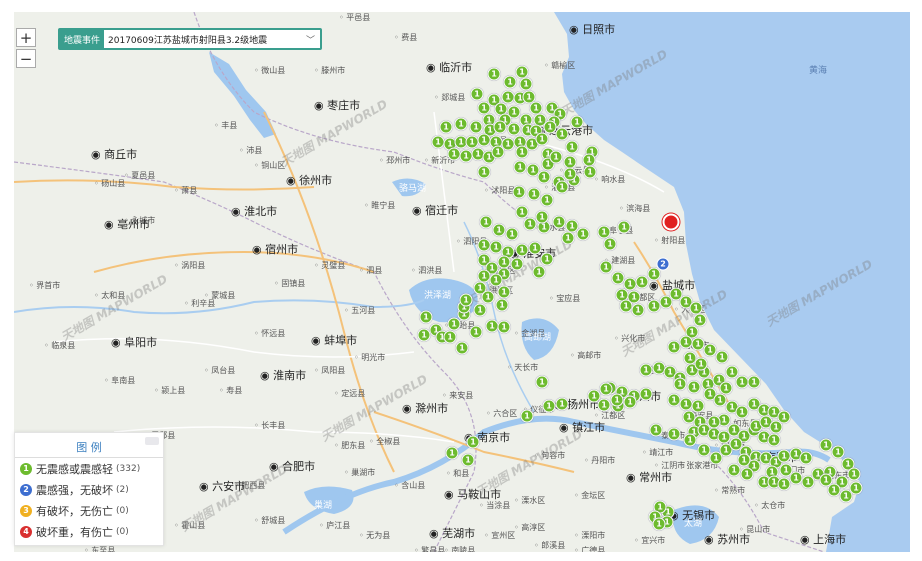  I want to click on event-select-value: 20170609江苏盐城市射阳县3.2级地震, so click(205, 39).